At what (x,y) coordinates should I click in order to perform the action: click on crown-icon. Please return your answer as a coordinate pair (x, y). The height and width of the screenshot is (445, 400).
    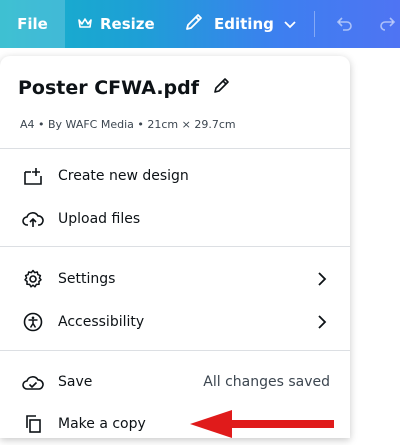
    Looking at the image, I should click on (85, 24).